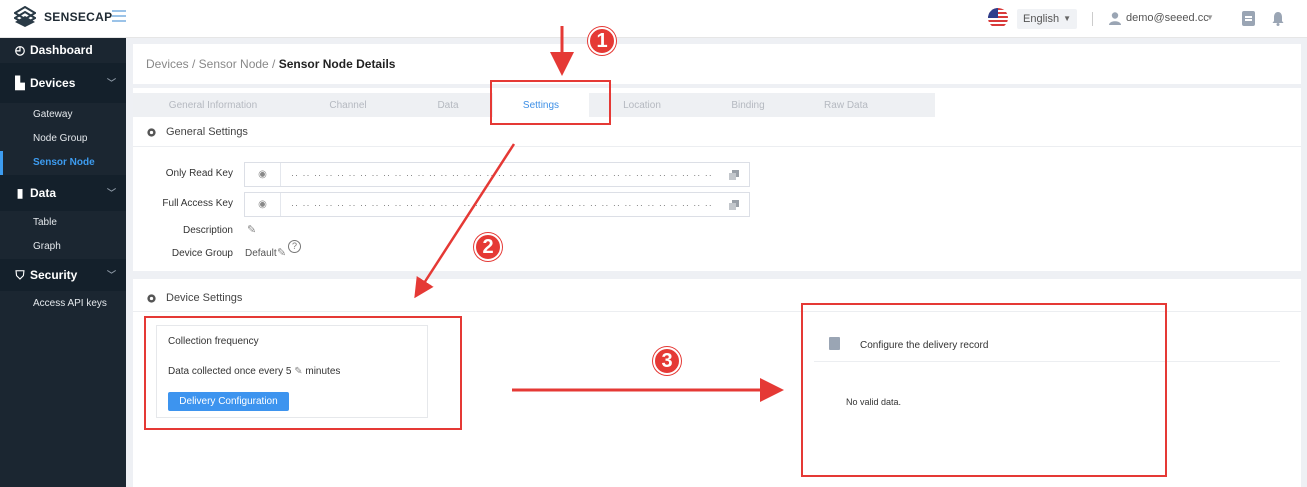 This screenshot has width=1307, height=487. What do you see at coordinates (465, 221) in the screenshot?
I see `arrow-diagonal` at bounding box center [465, 221].